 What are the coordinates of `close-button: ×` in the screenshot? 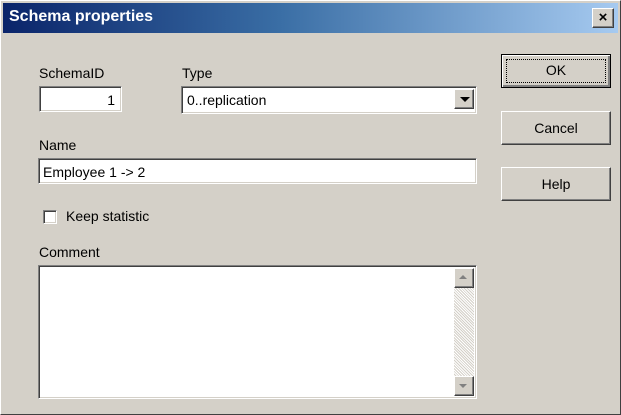 It's located at (603, 18).